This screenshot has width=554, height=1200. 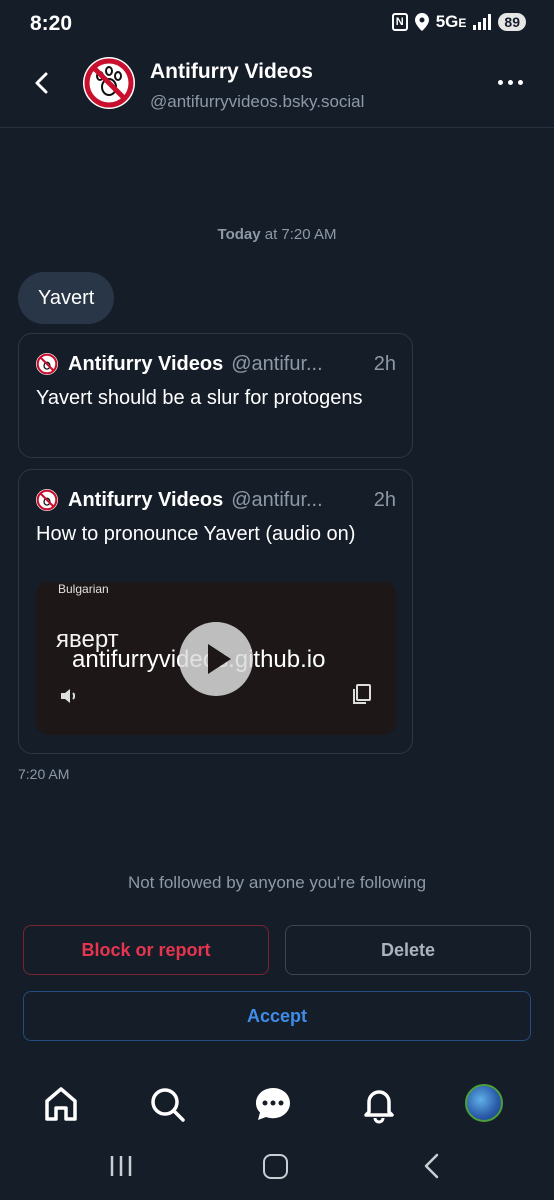 What do you see at coordinates (146, 950) in the screenshot?
I see `block-or-report-button: Block or report` at bounding box center [146, 950].